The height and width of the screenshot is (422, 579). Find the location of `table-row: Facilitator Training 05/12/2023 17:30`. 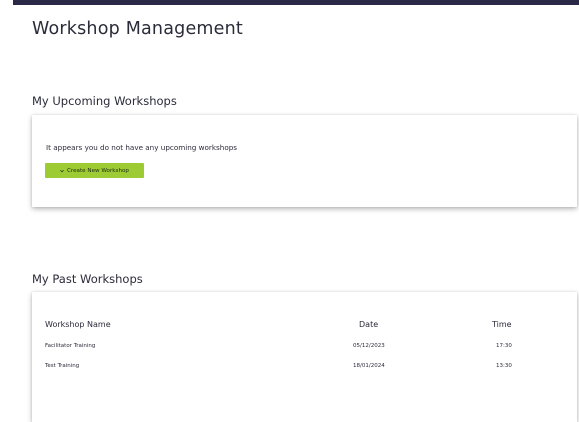

table-row: Facilitator Training 05/12/2023 17:30 is located at coordinates (304, 349).